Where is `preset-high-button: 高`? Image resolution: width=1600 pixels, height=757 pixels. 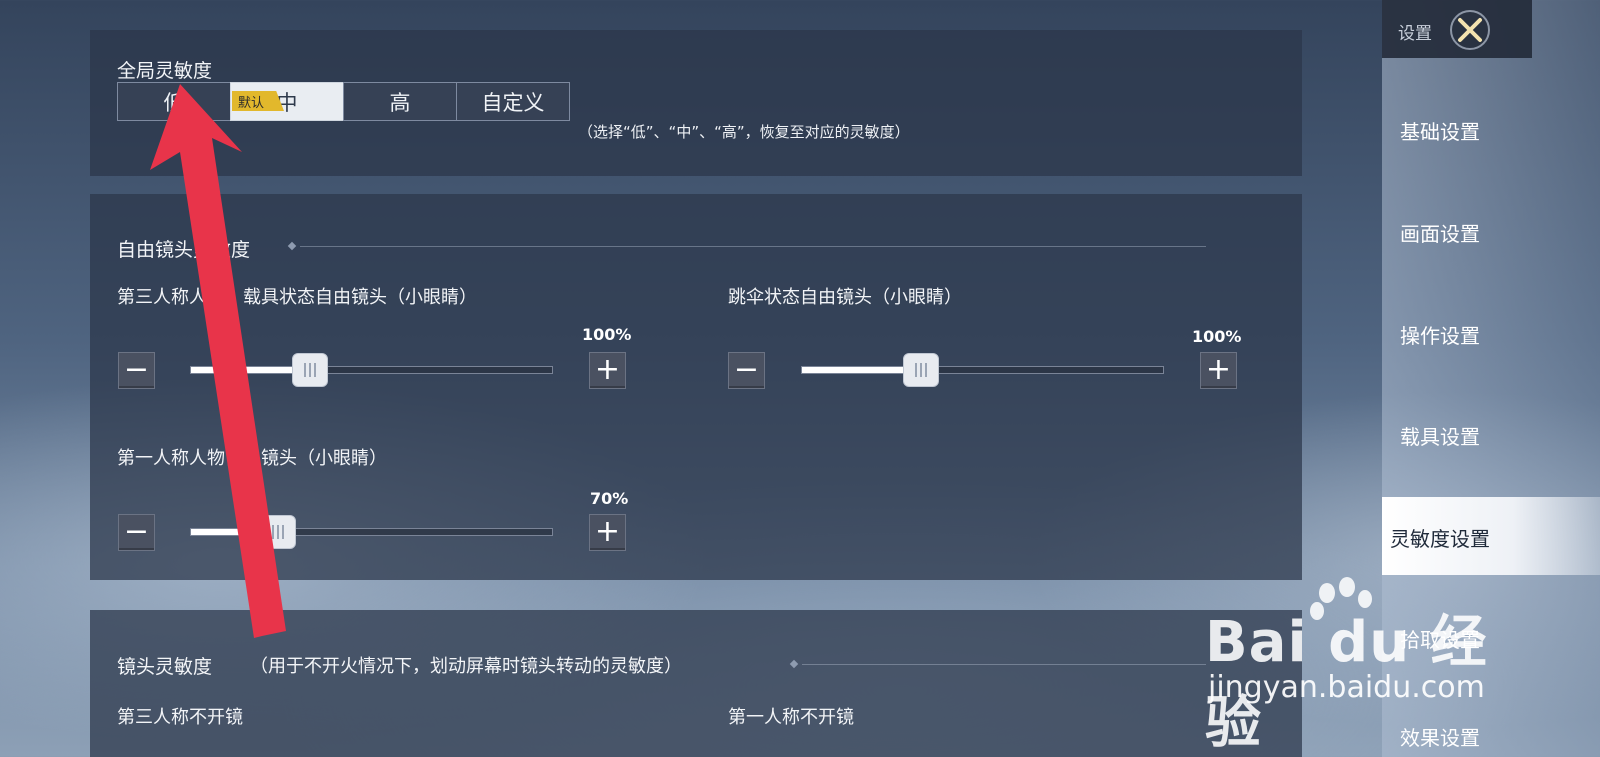
preset-high-button: 高 is located at coordinates (400, 101).